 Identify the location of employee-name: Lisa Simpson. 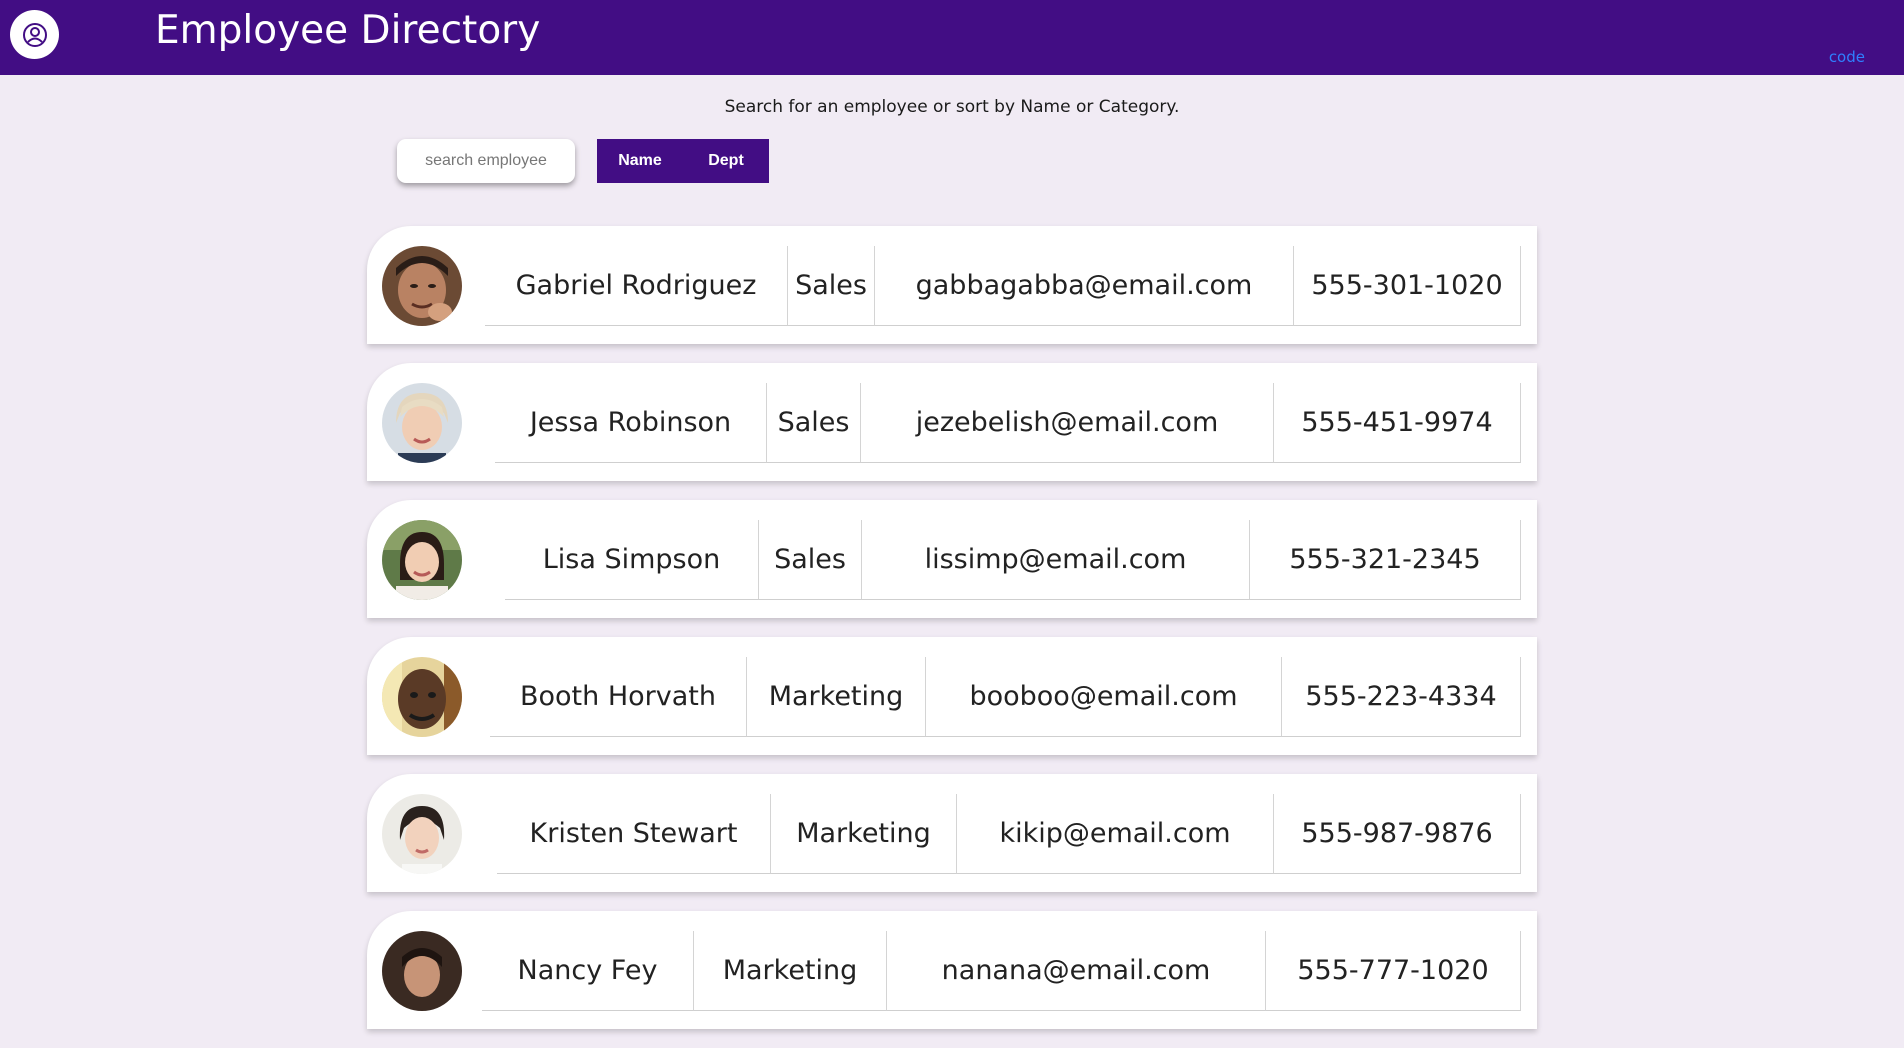
(632, 560).